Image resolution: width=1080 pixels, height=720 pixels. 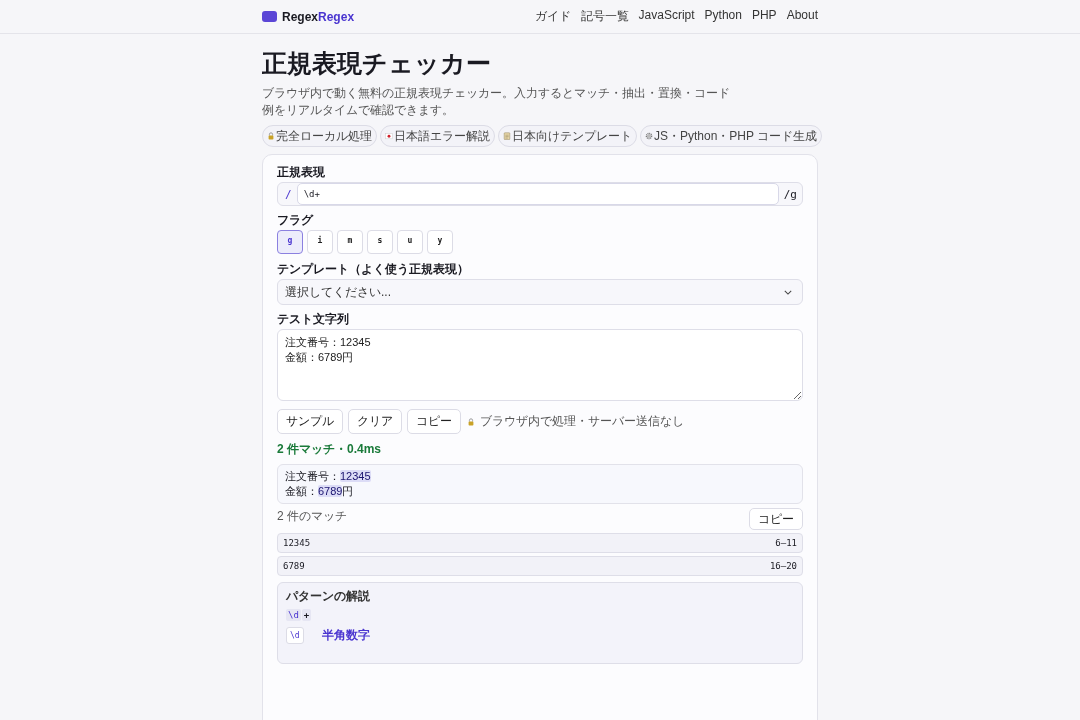 What do you see at coordinates (312, 516) in the screenshot?
I see `match-count: 2 件のマッチ` at bounding box center [312, 516].